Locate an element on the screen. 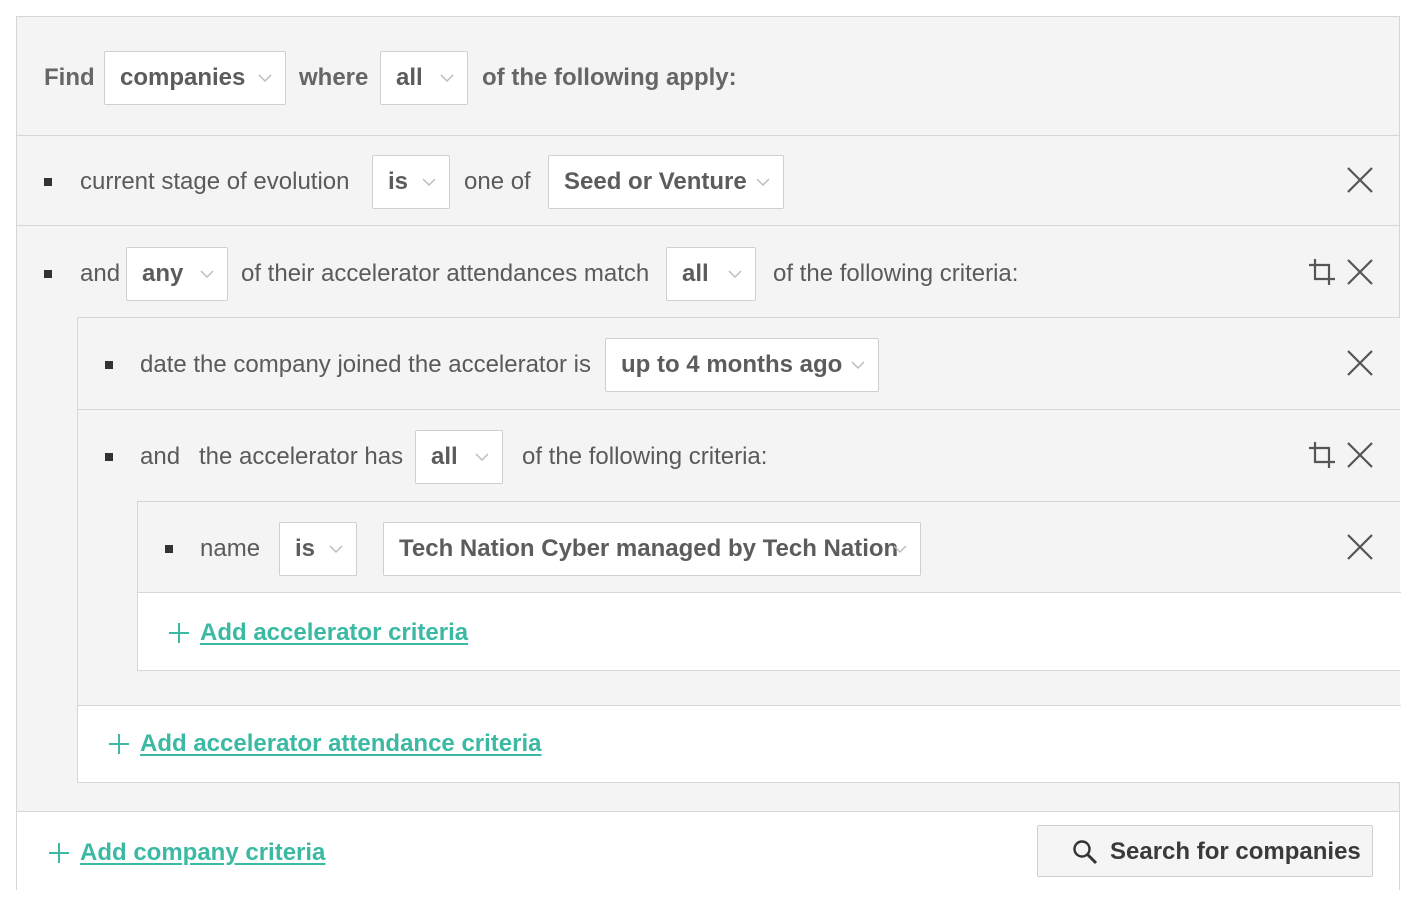 This screenshot has width=1420, height=906. search-button-label: Search for companies is located at coordinates (1235, 851).